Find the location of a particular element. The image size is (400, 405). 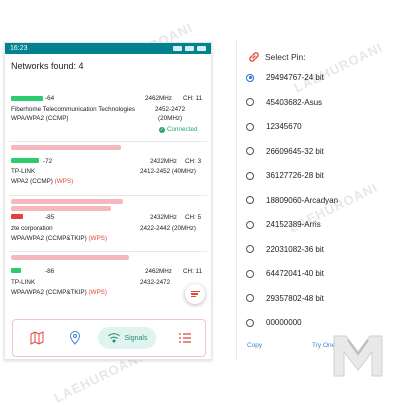

map-icon is located at coordinates (37, 338).